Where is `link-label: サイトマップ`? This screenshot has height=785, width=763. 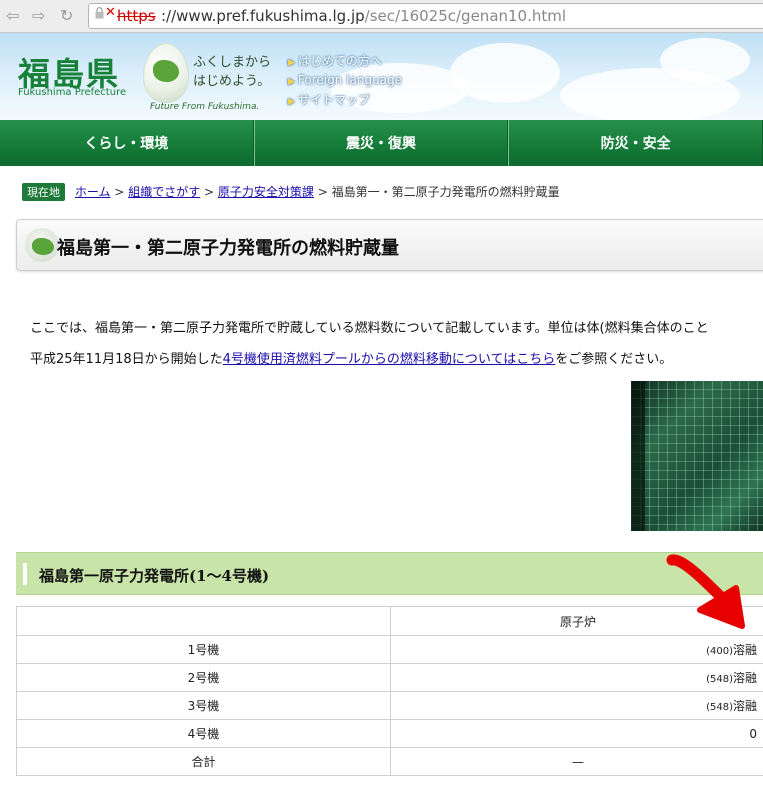
link-label: サイトマップ is located at coordinates (333, 100).